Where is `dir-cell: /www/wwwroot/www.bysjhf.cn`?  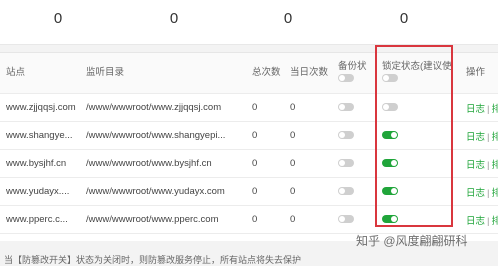 dir-cell: /www/wwwroot/www.bysjhf.cn is located at coordinates (163, 163).